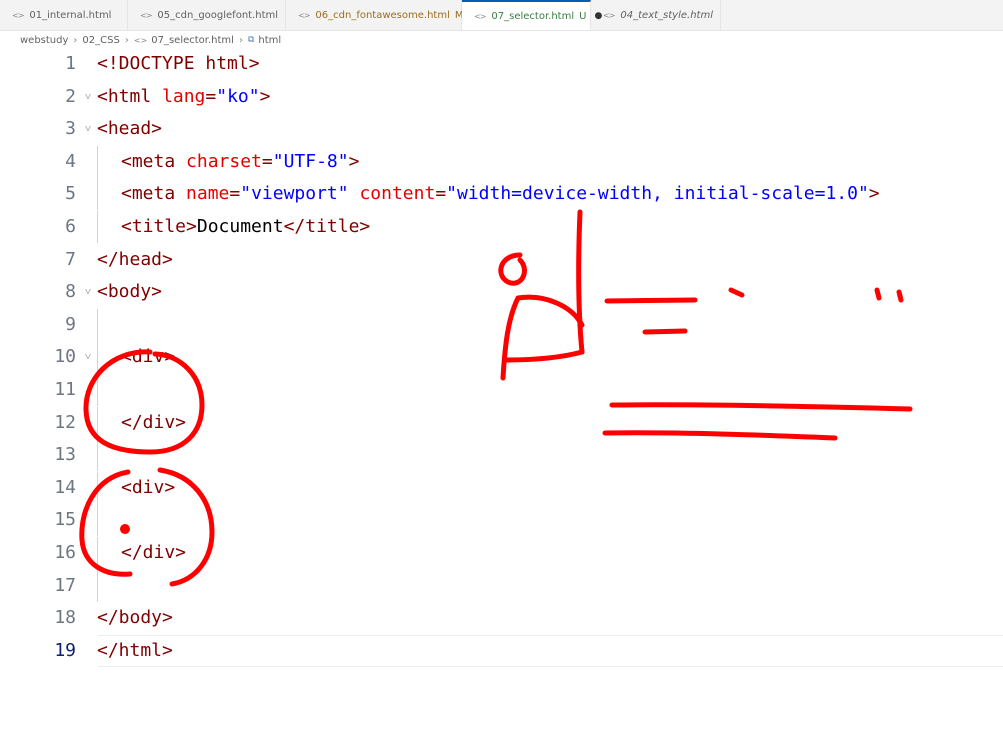  Describe the element at coordinates (238, 96) in the screenshot. I see `code-token-str: "ko"` at that location.